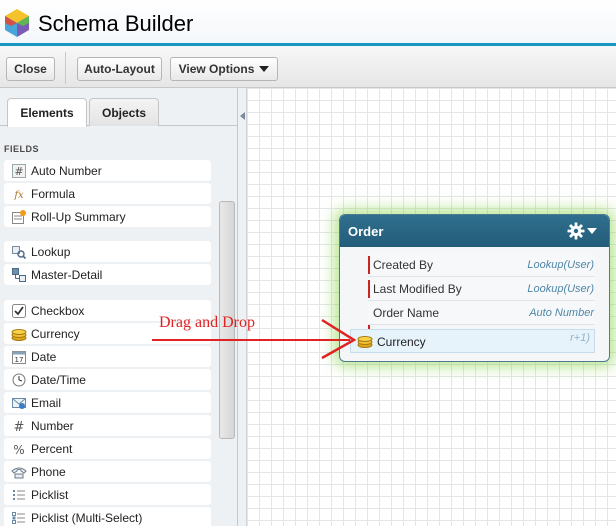  Describe the element at coordinates (19, 252) in the screenshot. I see `lookup-icon` at that location.